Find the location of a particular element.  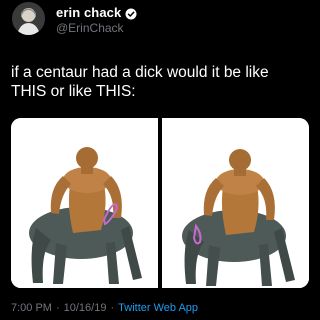

display-name: erin chack is located at coordinates (88, 12).